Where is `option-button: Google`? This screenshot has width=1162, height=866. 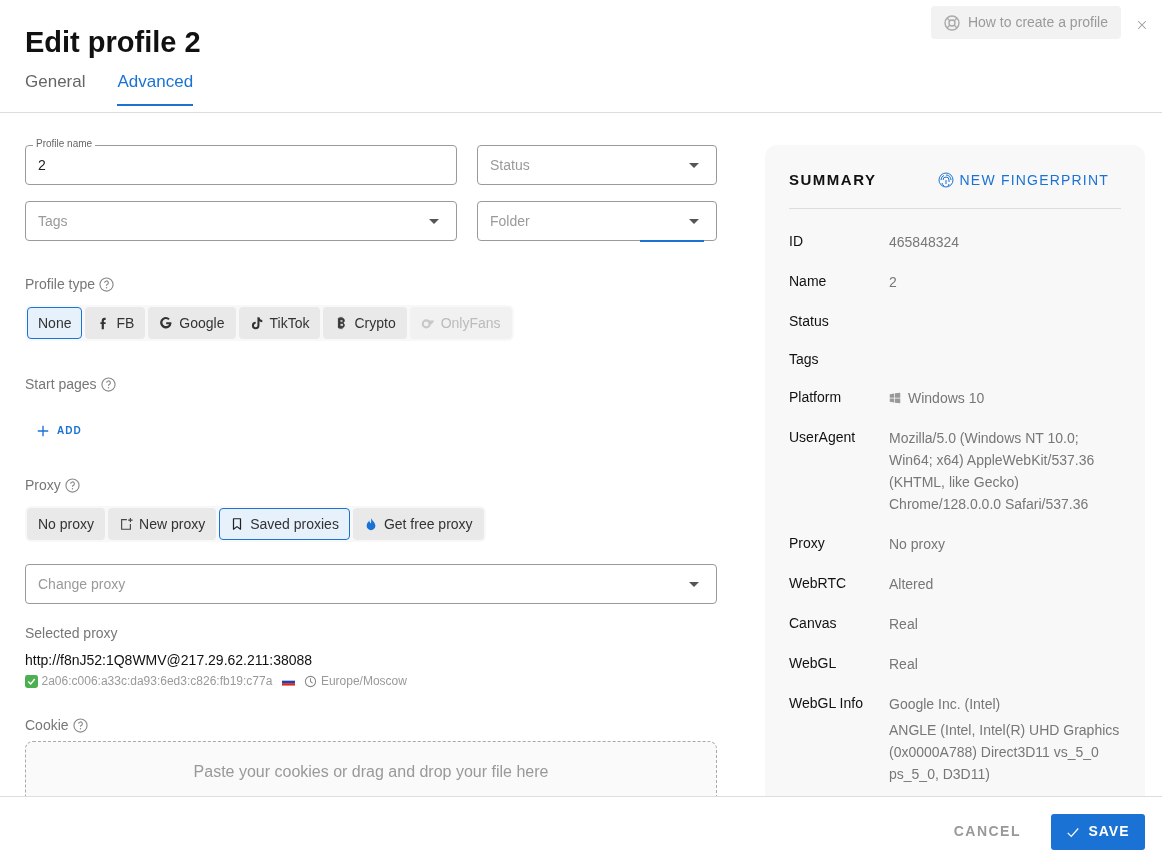 option-button: Google is located at coordinates (192, 323).